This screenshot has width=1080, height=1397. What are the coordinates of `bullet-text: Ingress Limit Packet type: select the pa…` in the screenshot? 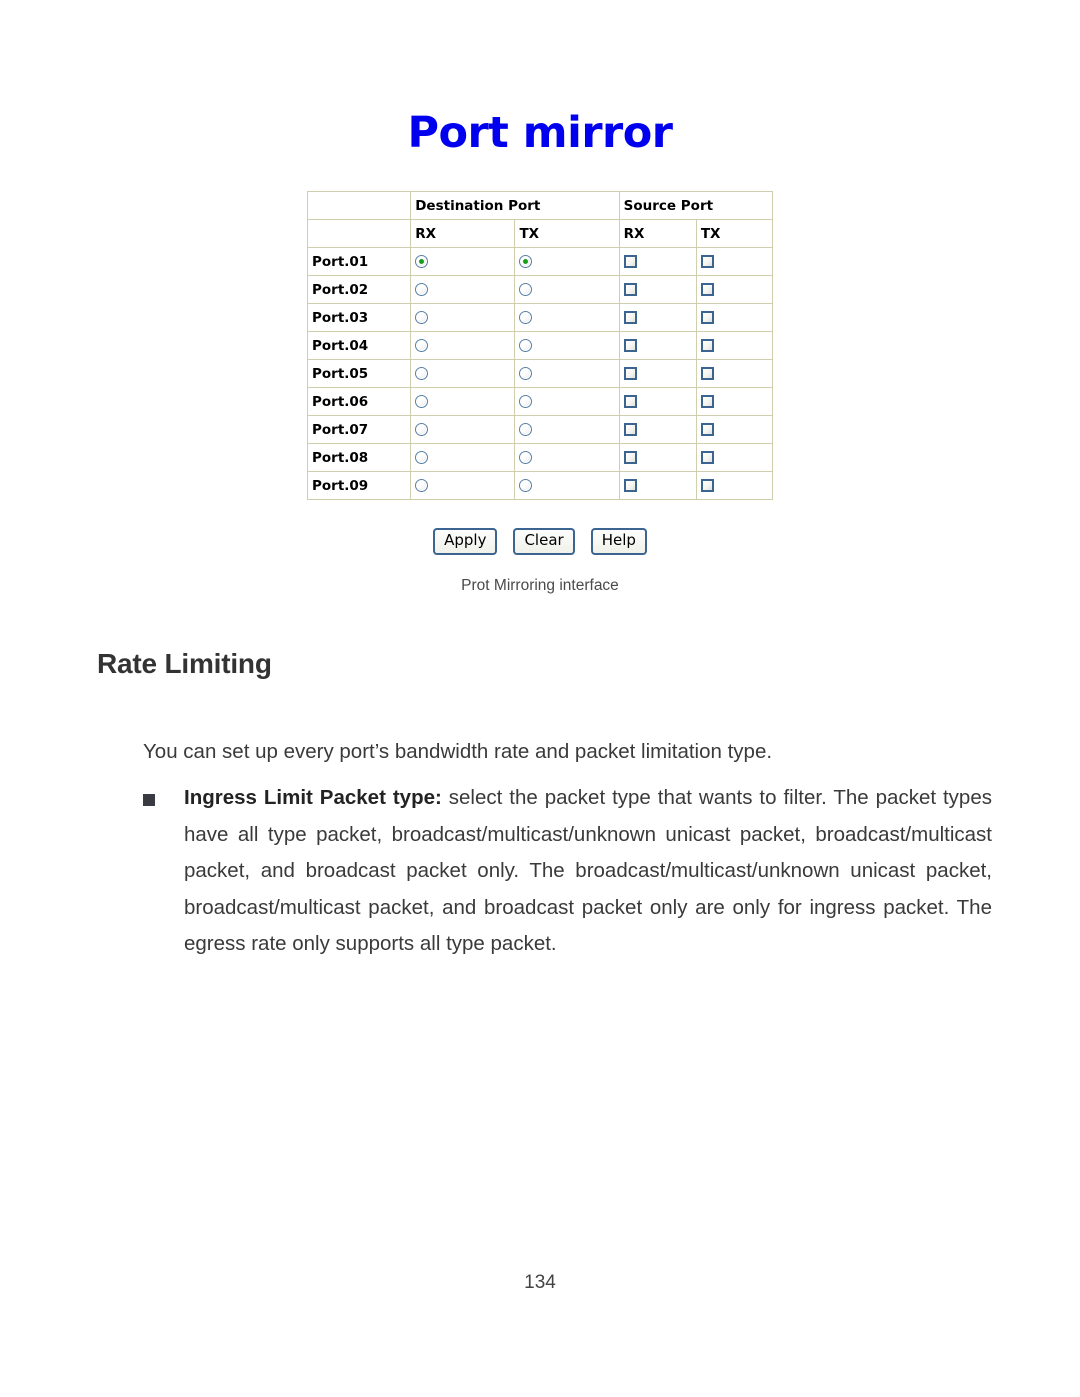 It's located at (588, 871).